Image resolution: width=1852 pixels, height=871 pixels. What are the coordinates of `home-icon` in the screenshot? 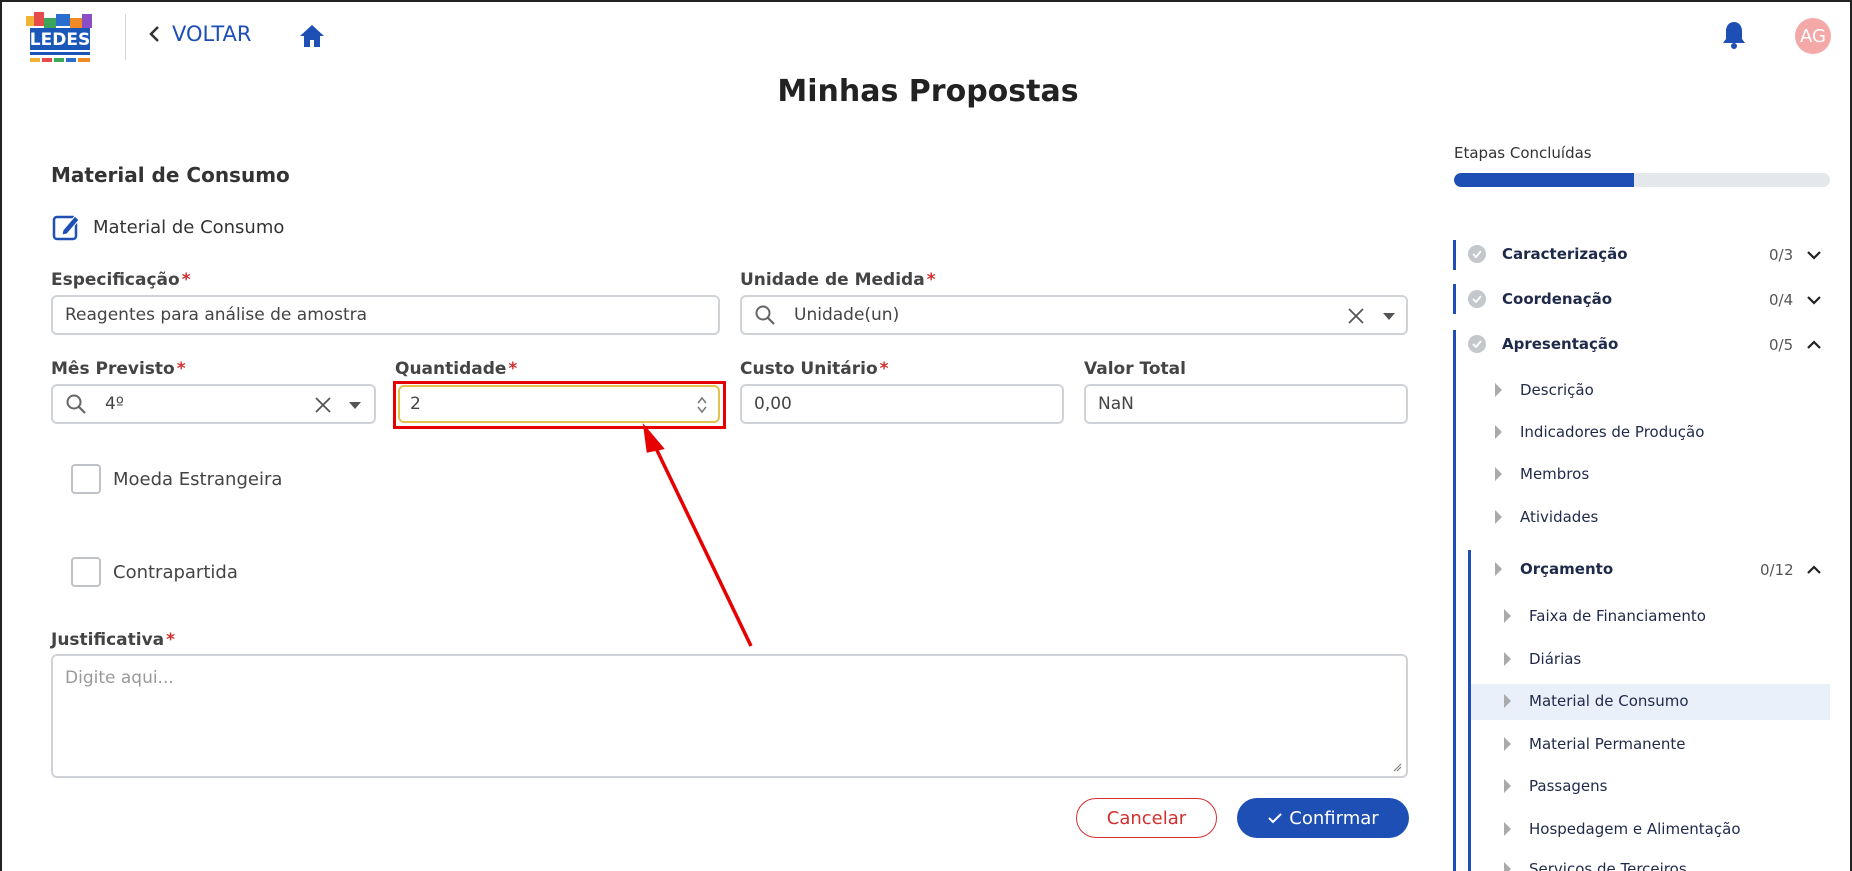 It's located at (312, 36).